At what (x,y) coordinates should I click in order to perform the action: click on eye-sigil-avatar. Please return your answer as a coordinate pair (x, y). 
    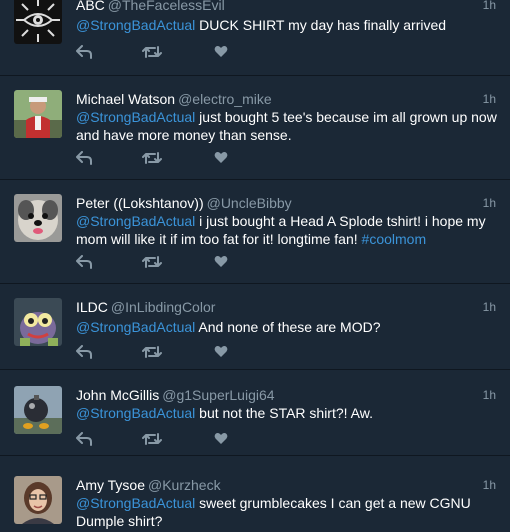
    Looking at the image, I should click on (38, 22).